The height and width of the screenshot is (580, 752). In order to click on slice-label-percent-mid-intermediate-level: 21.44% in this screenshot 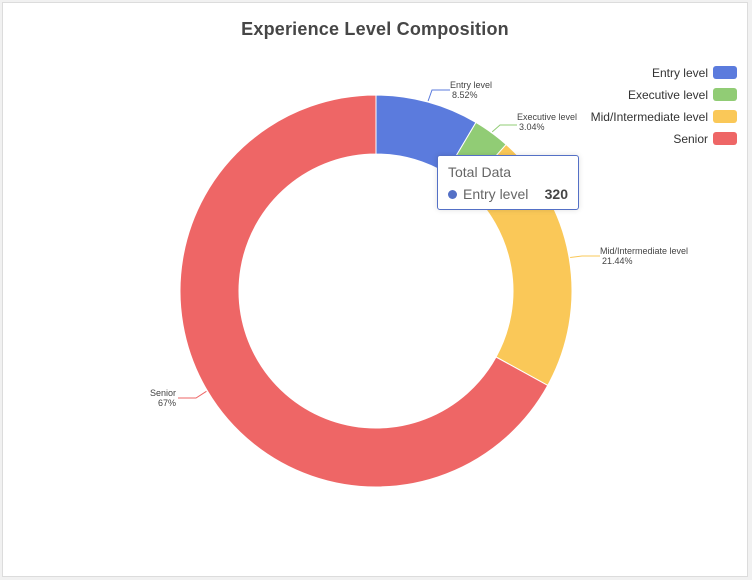, I will do `click(617, 261)`.